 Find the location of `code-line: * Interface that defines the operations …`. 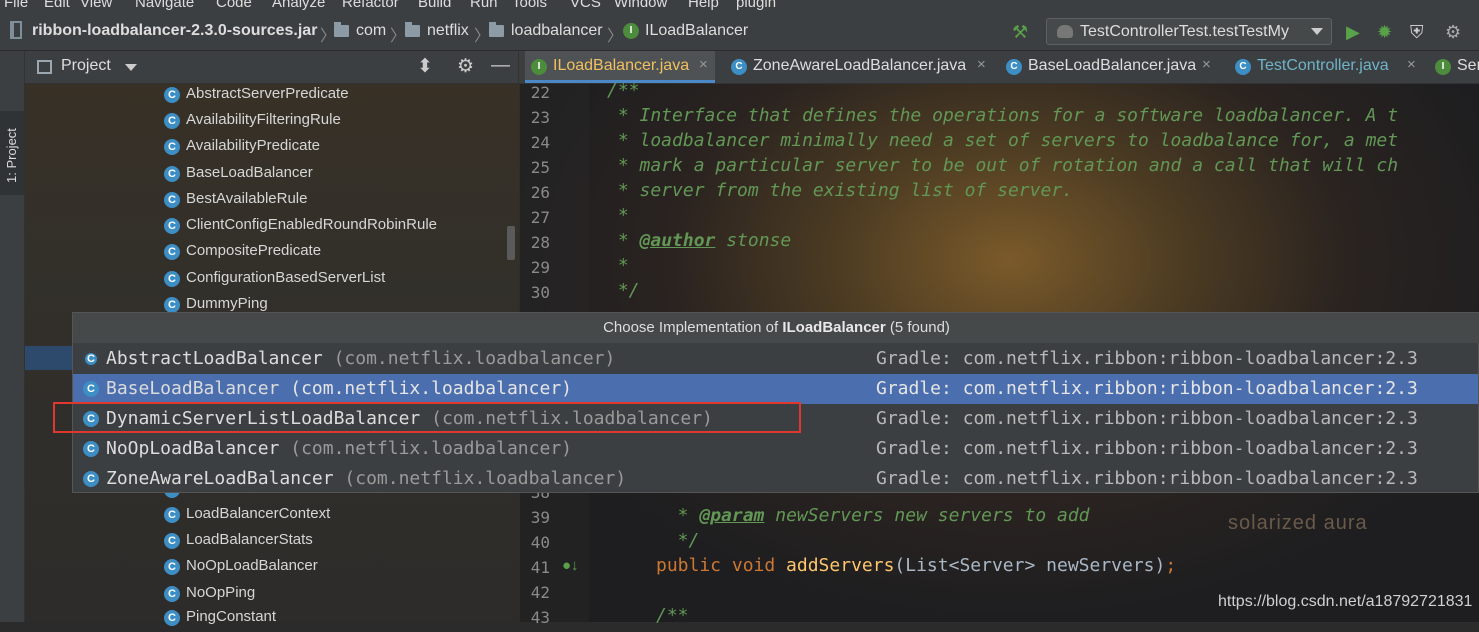

code-line: * Interface that defines the operations … is located at coordinates (1003, 115).